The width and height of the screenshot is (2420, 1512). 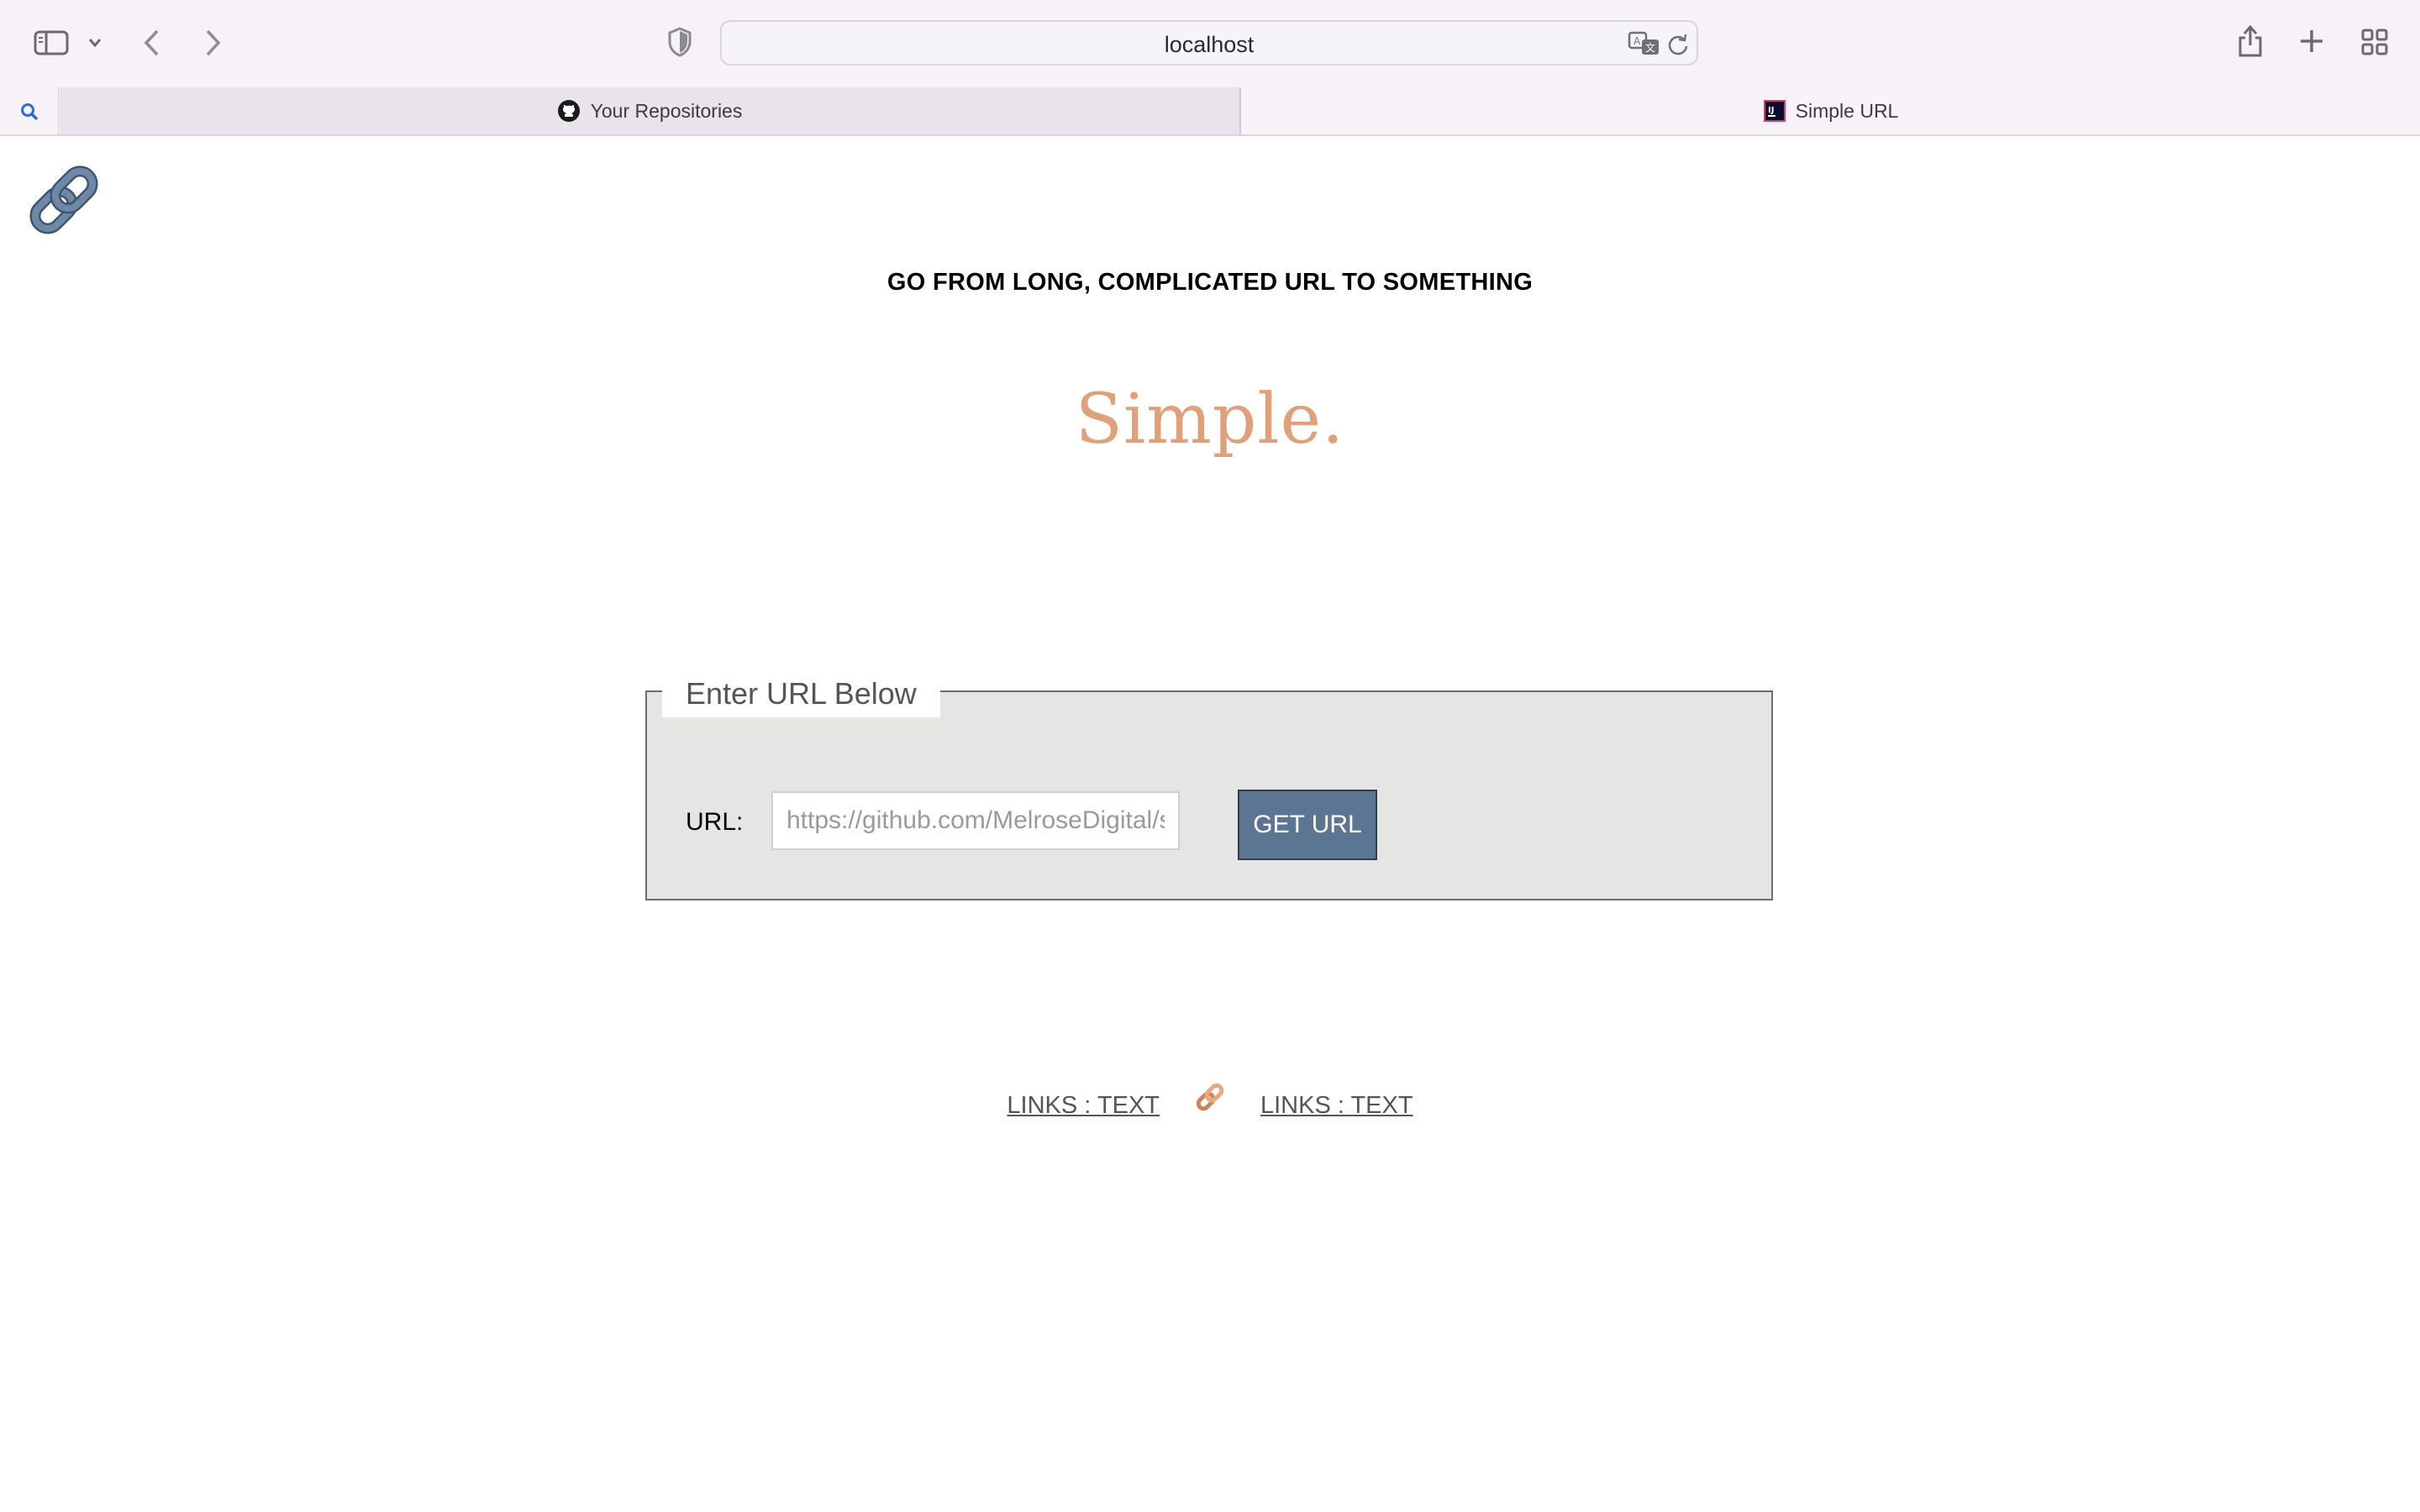 I want to click on tab-search-button, so click(x=29, y=110).